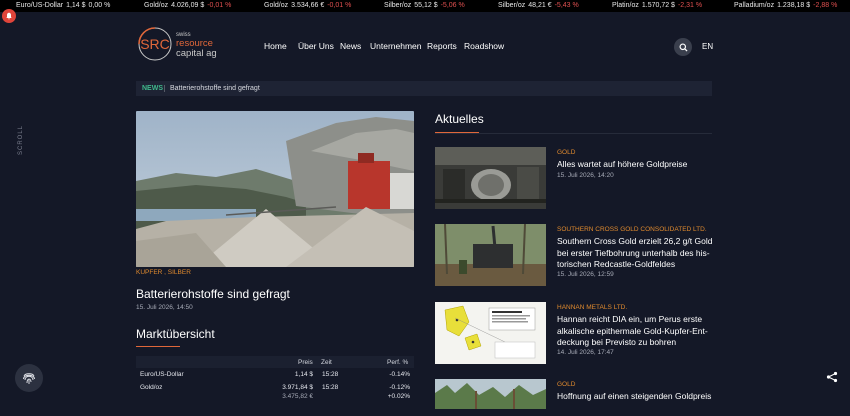 The image size is (850, 416). I want to click on scroll-hint: SCROLL, so click(21, 139).